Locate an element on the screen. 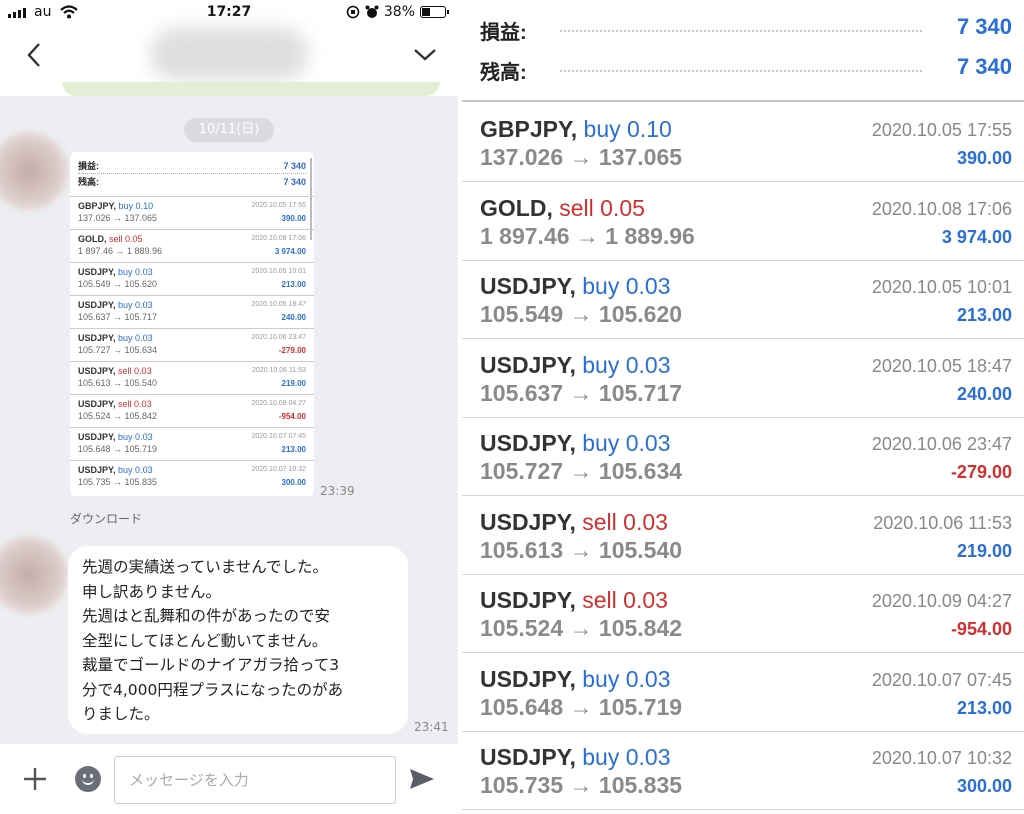  message-line: 分で4,000円程プラスになったのがあ is located at coordinates (213, 689).